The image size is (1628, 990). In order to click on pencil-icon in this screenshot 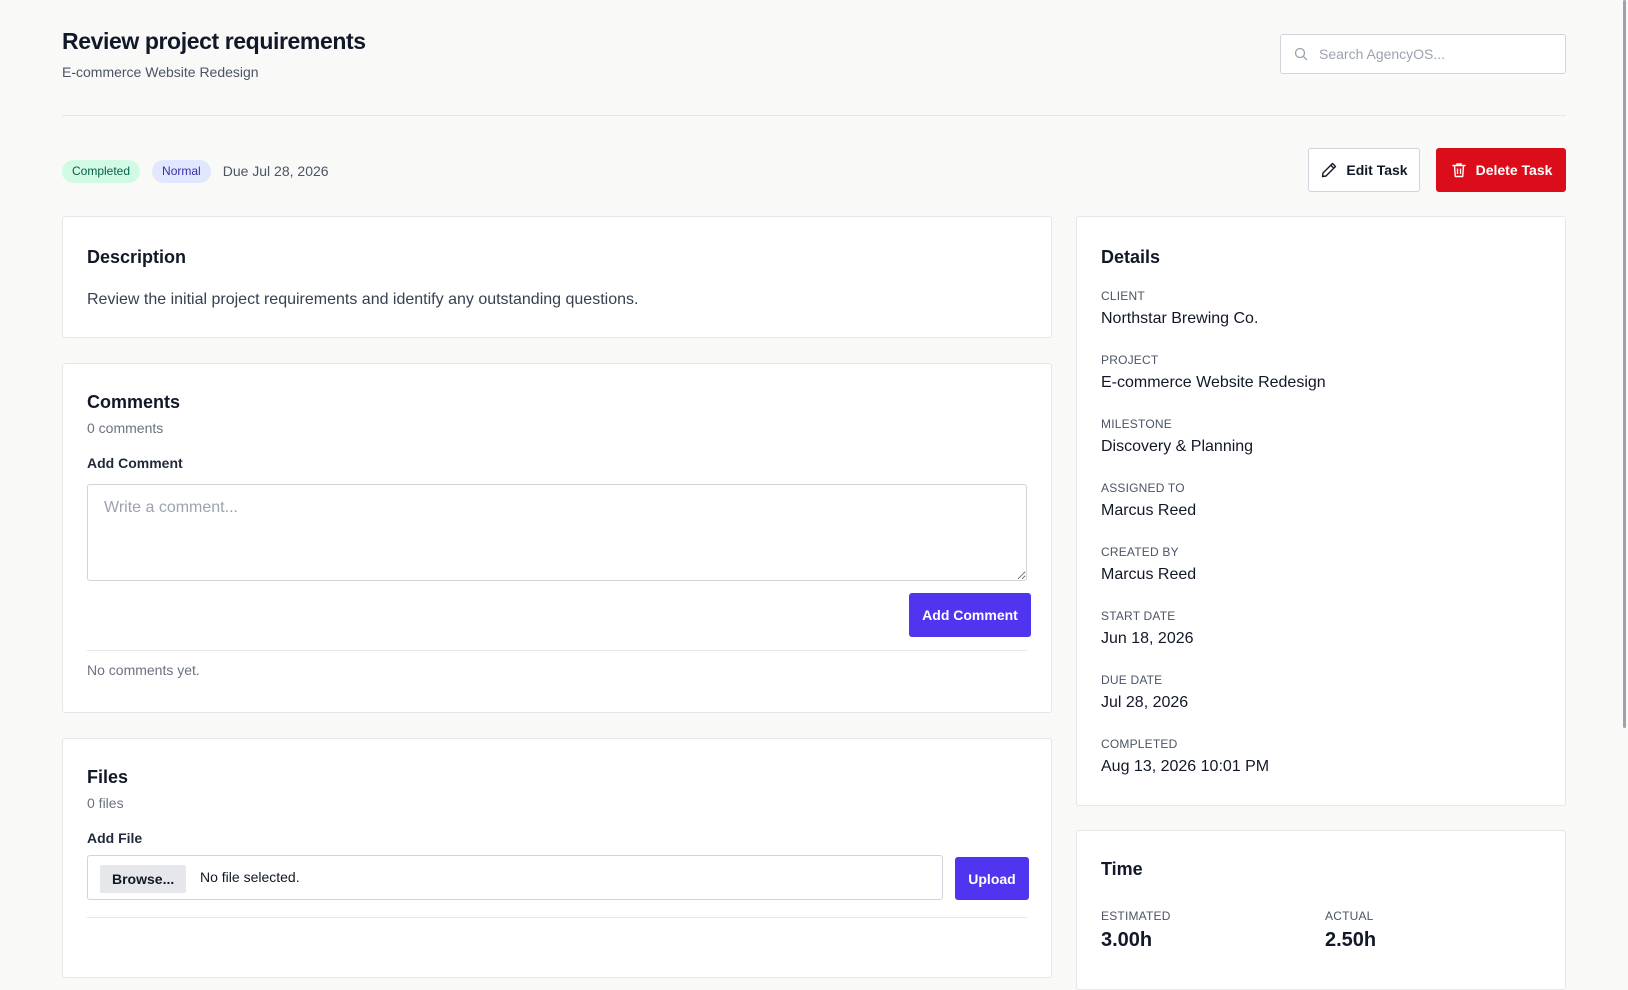, I will do `click(1329, 170)`.